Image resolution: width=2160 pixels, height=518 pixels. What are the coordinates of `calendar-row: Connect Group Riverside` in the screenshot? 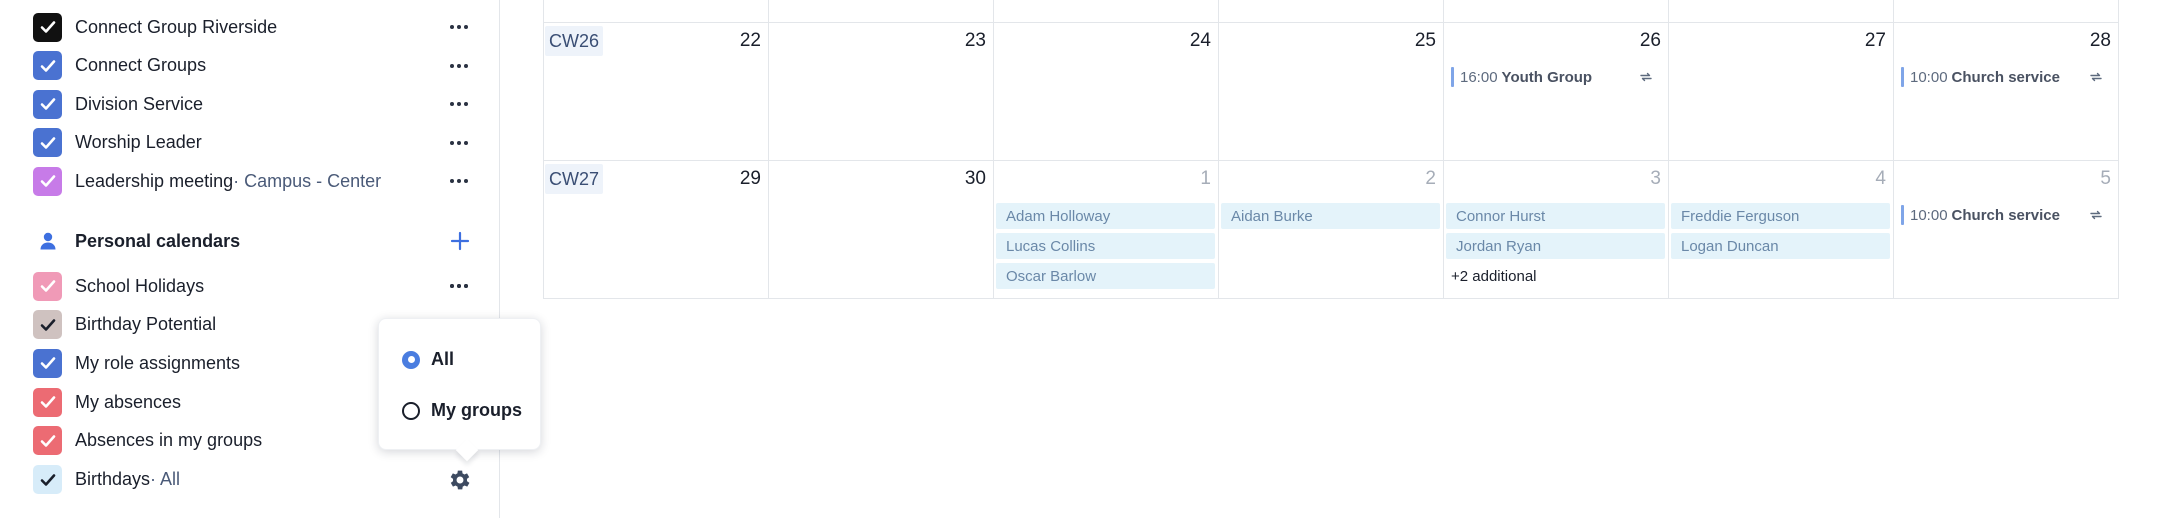 It's located at (253, 27).